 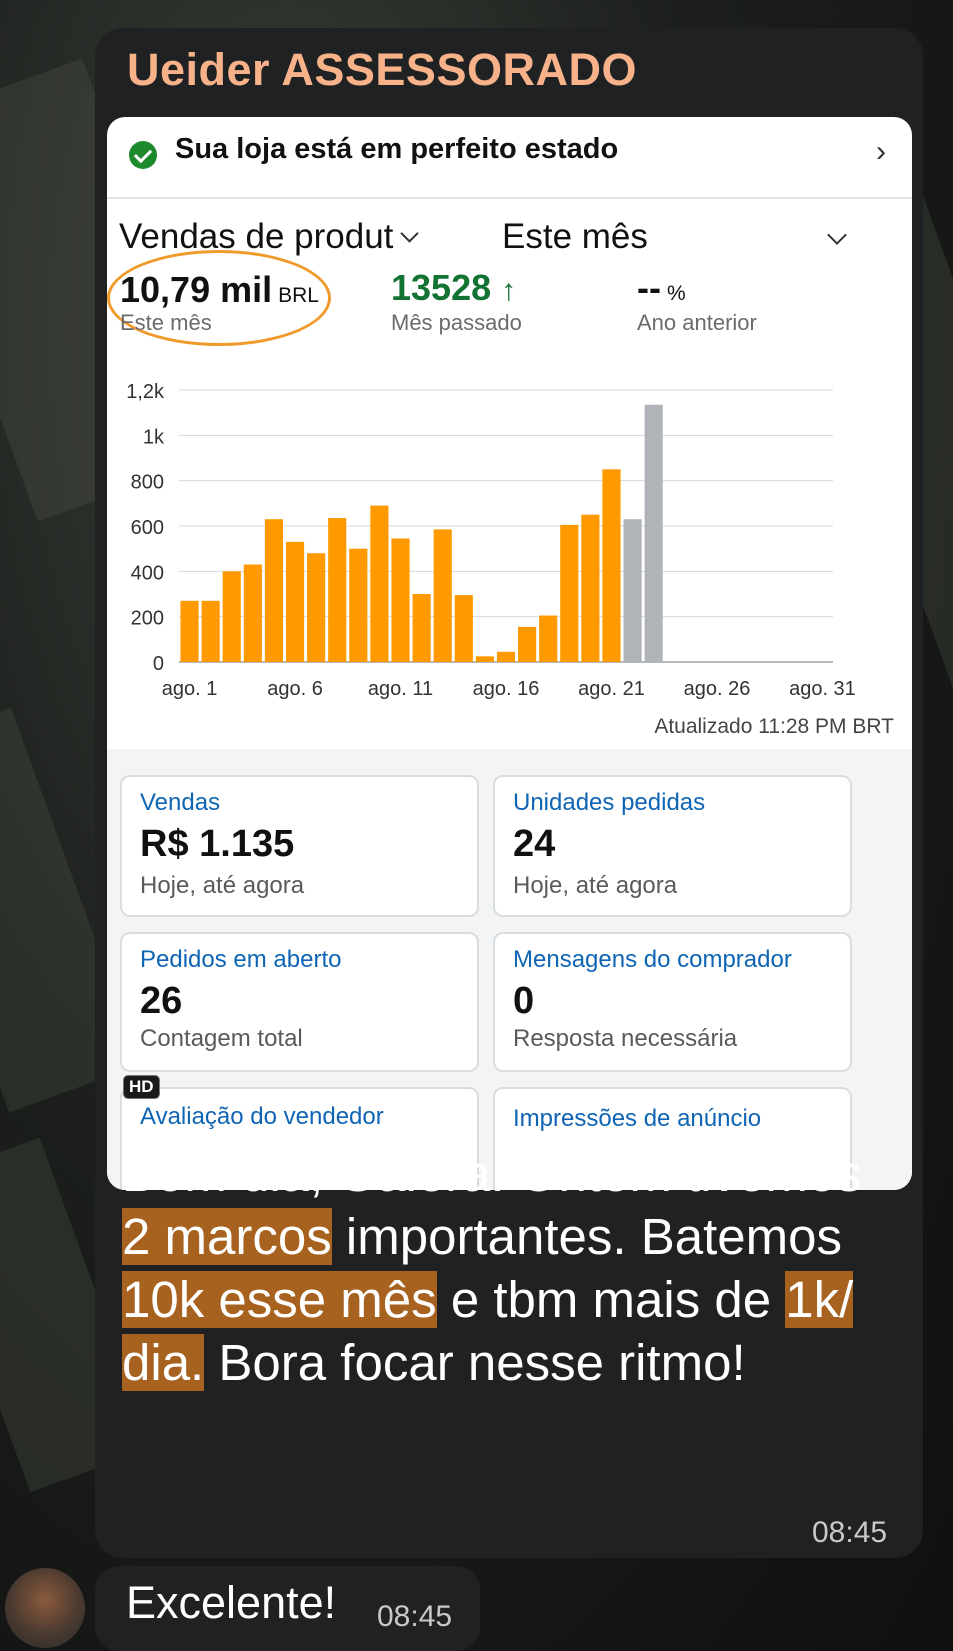 What do you see at coordinates (147, 619) in the screenshot?
I see `y-tick-label: 200` at bounding box center [147, 619].